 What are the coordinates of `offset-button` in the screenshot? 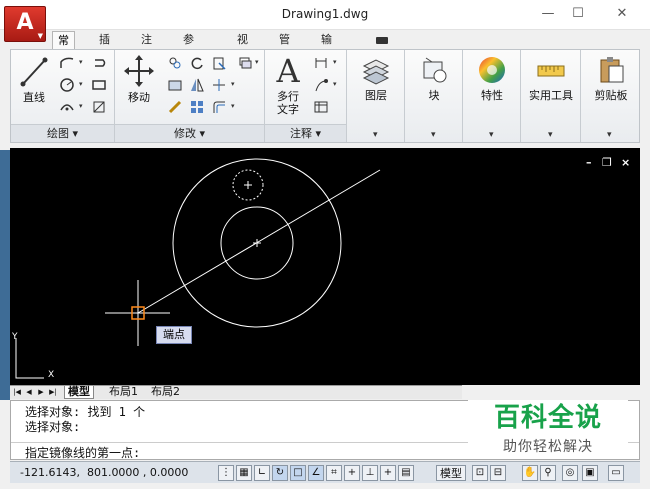 It's located at (219, 107).